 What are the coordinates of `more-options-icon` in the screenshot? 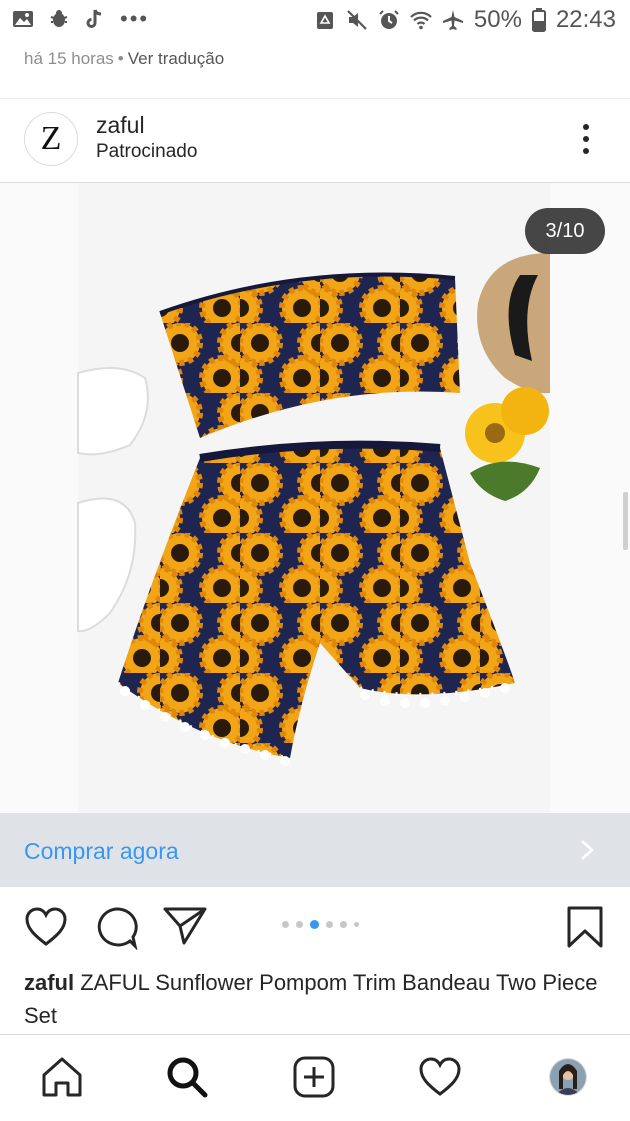 It's located at (586, 139).